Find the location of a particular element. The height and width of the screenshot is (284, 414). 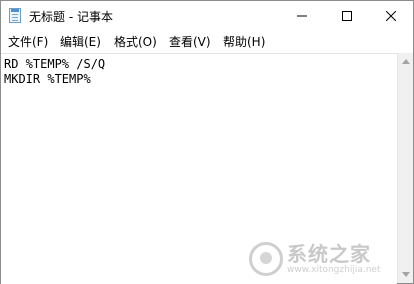

menu-help: 帮助(H) is located at coordinates (244, 41).